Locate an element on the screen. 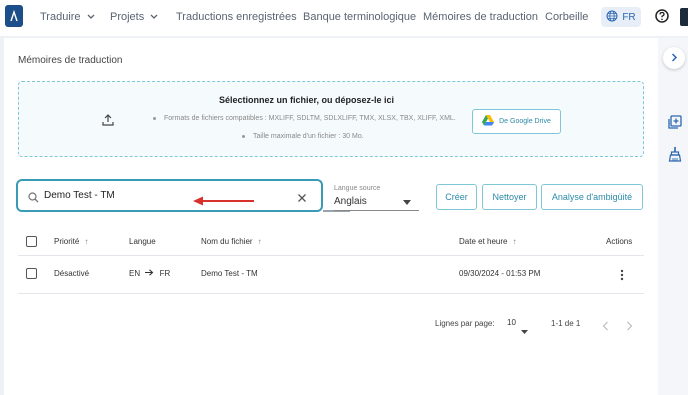  column-header-language: Langue is located at coordinates (142, 241).